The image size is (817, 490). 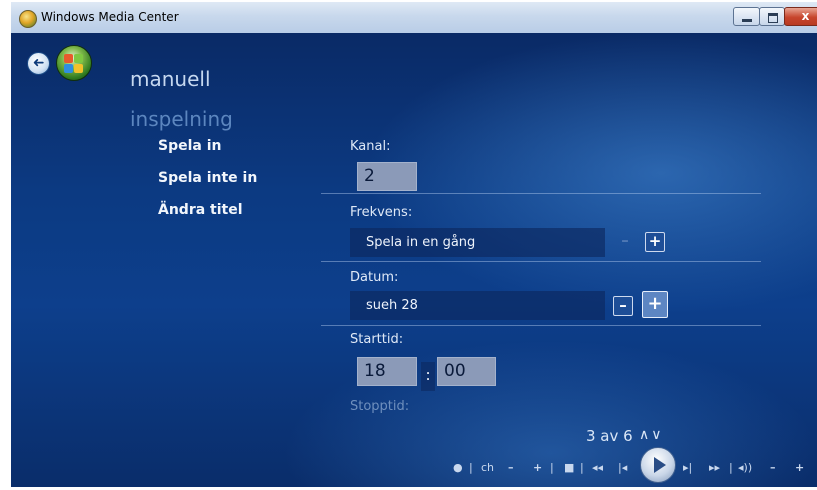 What do you see at coordinates (458, 467) in the screenshot?
I see `record-icon: ●` at bounding box center [458, 467].